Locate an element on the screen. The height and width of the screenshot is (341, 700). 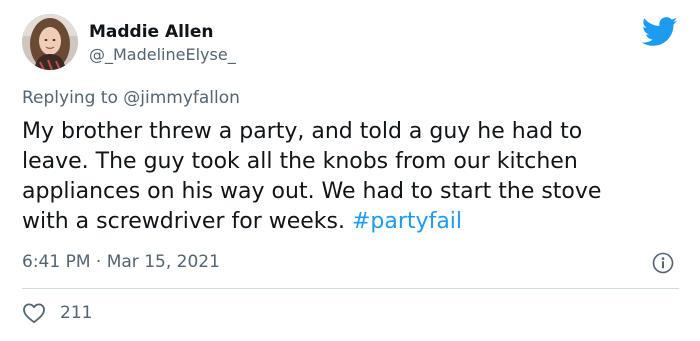
replying-to-label: Replying to is located at coordinates (70, 98).